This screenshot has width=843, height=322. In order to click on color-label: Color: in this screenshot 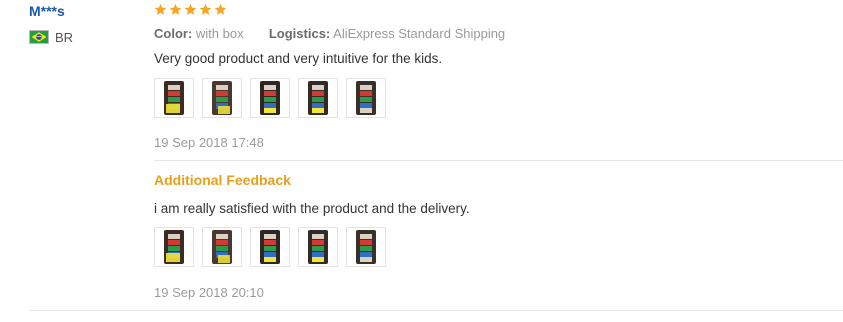, I will do `click(173, 33)`.